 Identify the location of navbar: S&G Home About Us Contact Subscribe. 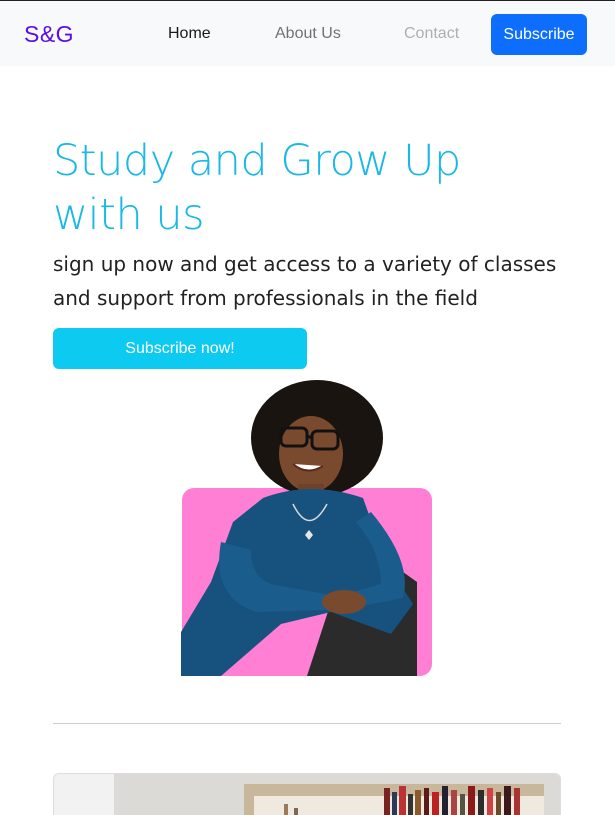
(307, 33).